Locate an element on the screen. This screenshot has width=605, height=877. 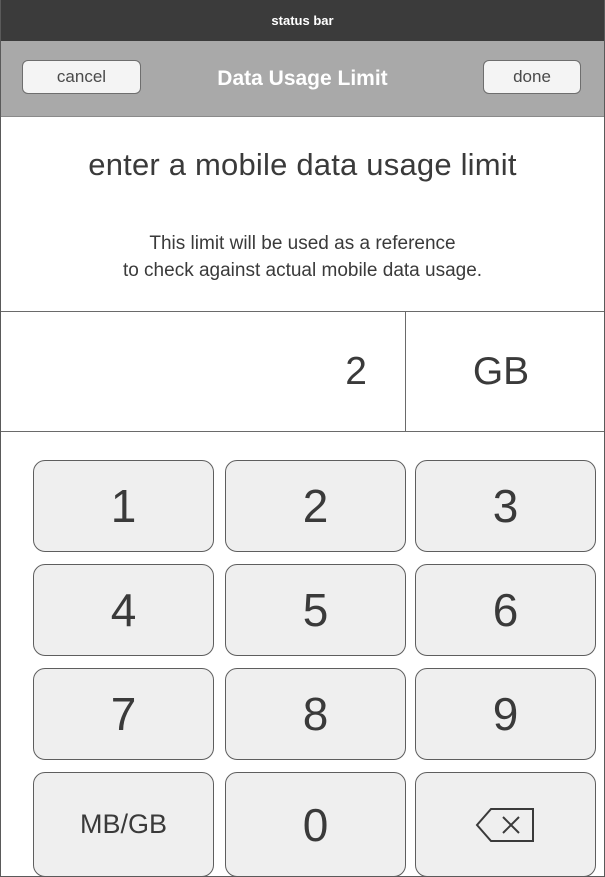
cancel-button: cancel is located at coordinates (81, 77).